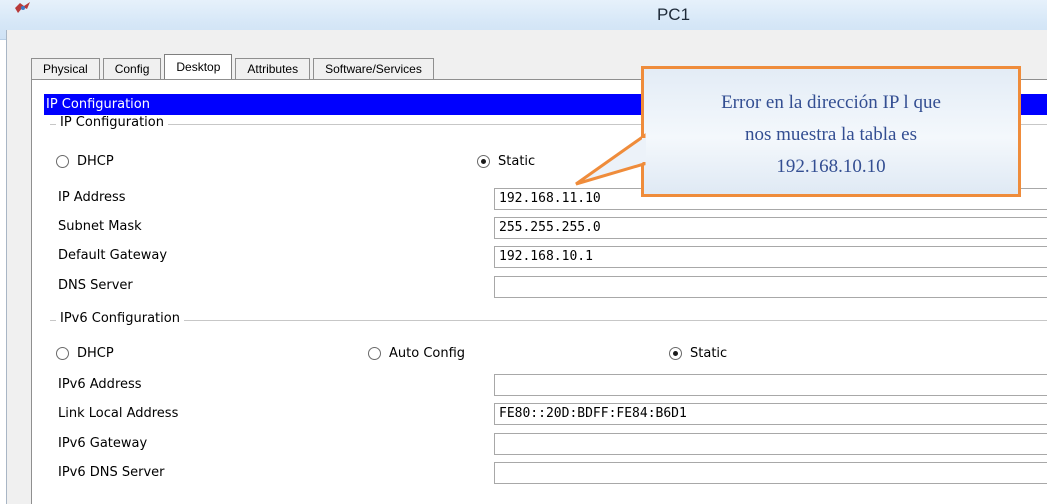  I want to click on callout-pointer, so click(610, 159).